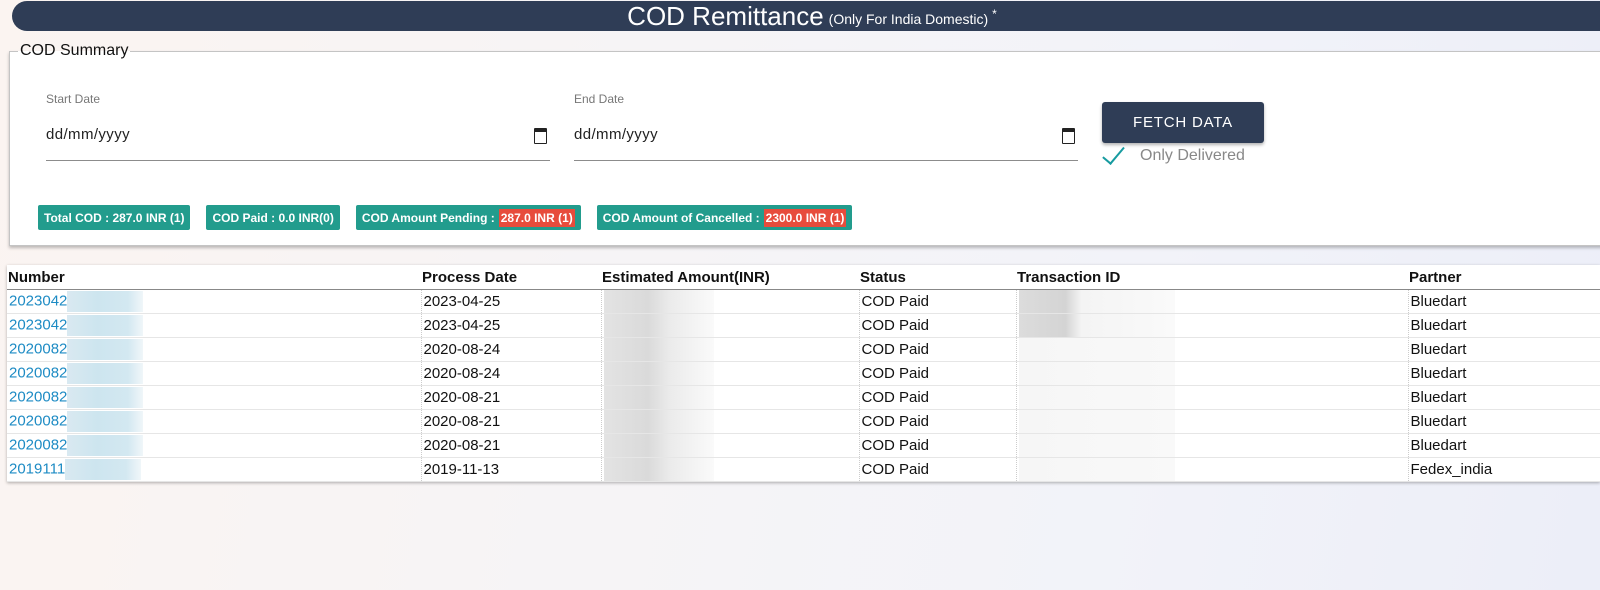  Describe the element at coordinates (1113, 156) in the screenshot. I see `checkmark-icon` at that location.